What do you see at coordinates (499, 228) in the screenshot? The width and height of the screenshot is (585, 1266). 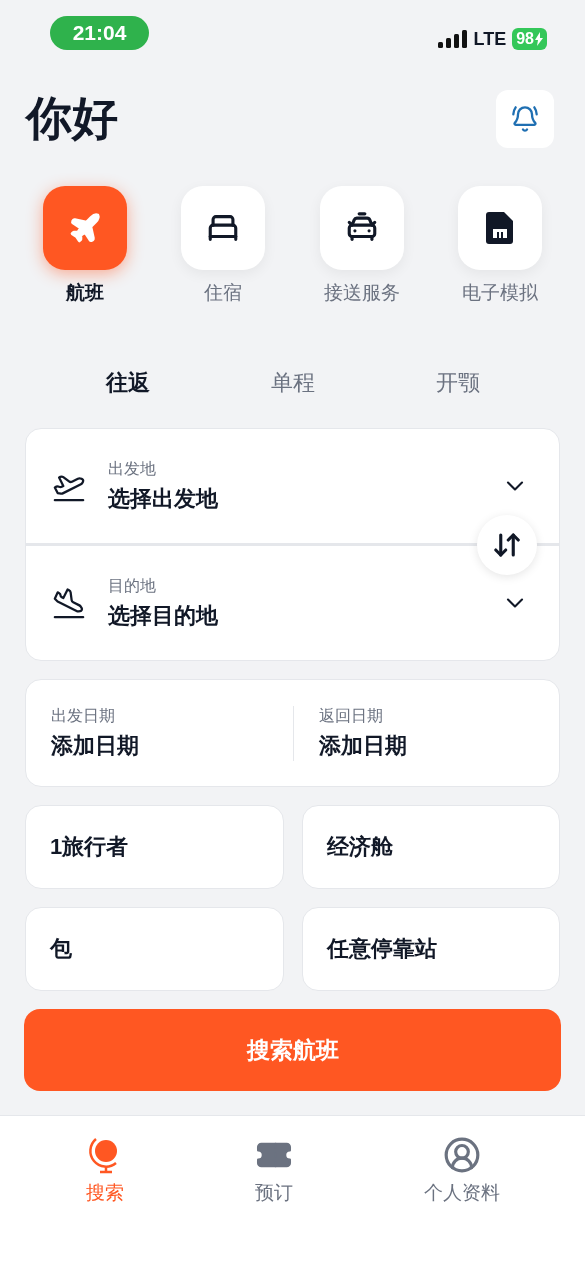 I see `sim-card-icon` at bounding box center [499, 228].